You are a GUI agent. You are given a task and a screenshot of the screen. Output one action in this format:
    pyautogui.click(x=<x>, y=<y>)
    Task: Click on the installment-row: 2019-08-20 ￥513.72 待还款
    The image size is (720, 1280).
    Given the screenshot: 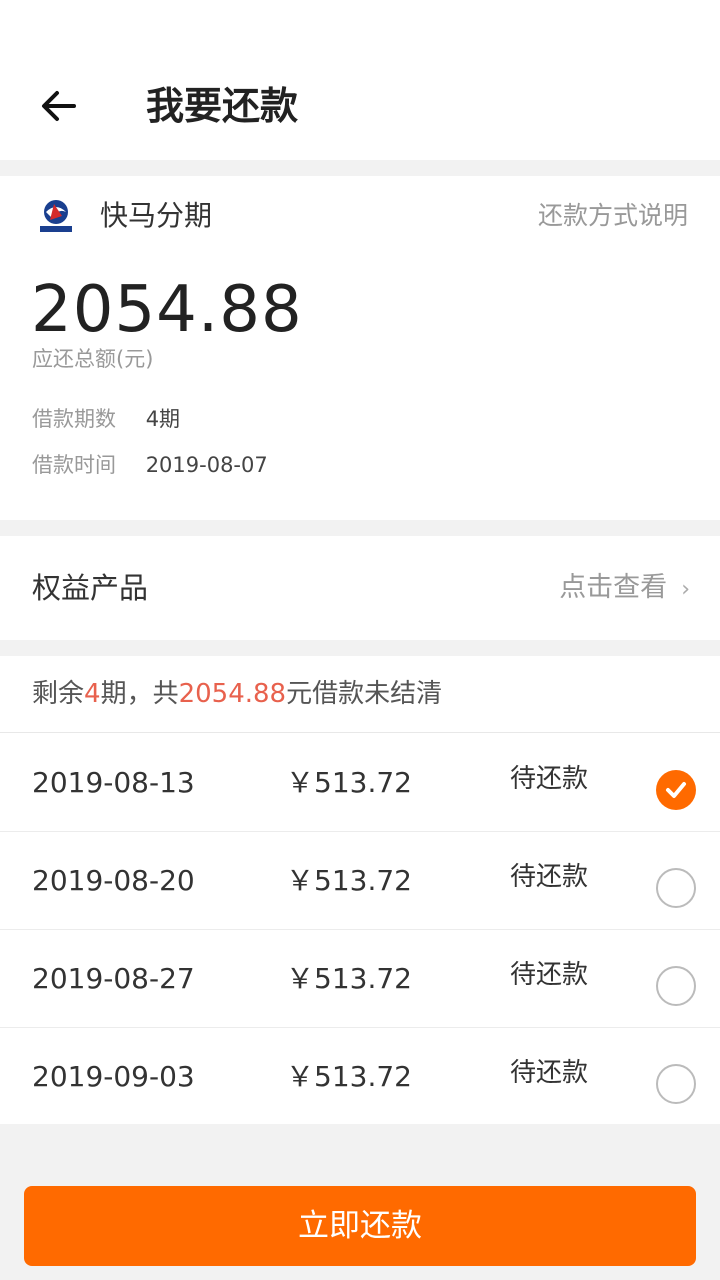 What is the action you would take?
    pyautogui.click(x=360, y=881)
    